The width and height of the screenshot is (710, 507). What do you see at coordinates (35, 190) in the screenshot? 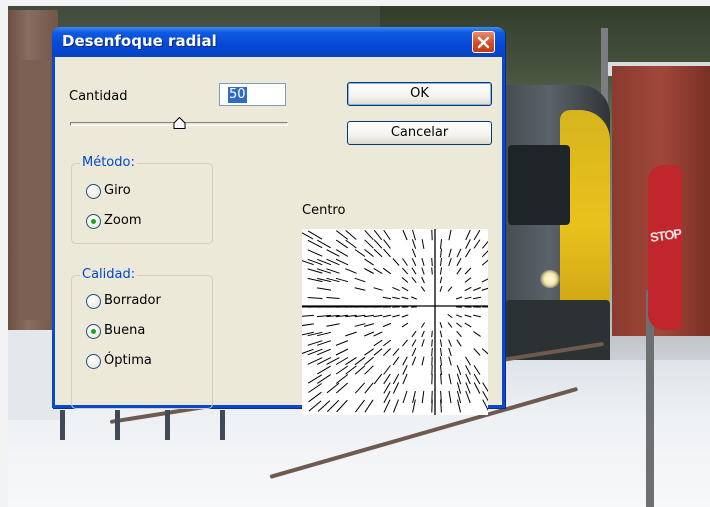
I see `left-building-wall` at bounding box center [35, 190].